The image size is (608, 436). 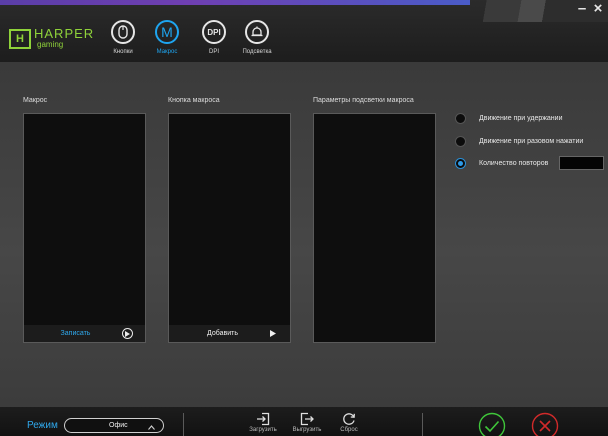 I want to click on logo-badge: H, so click(x=20, y=39).